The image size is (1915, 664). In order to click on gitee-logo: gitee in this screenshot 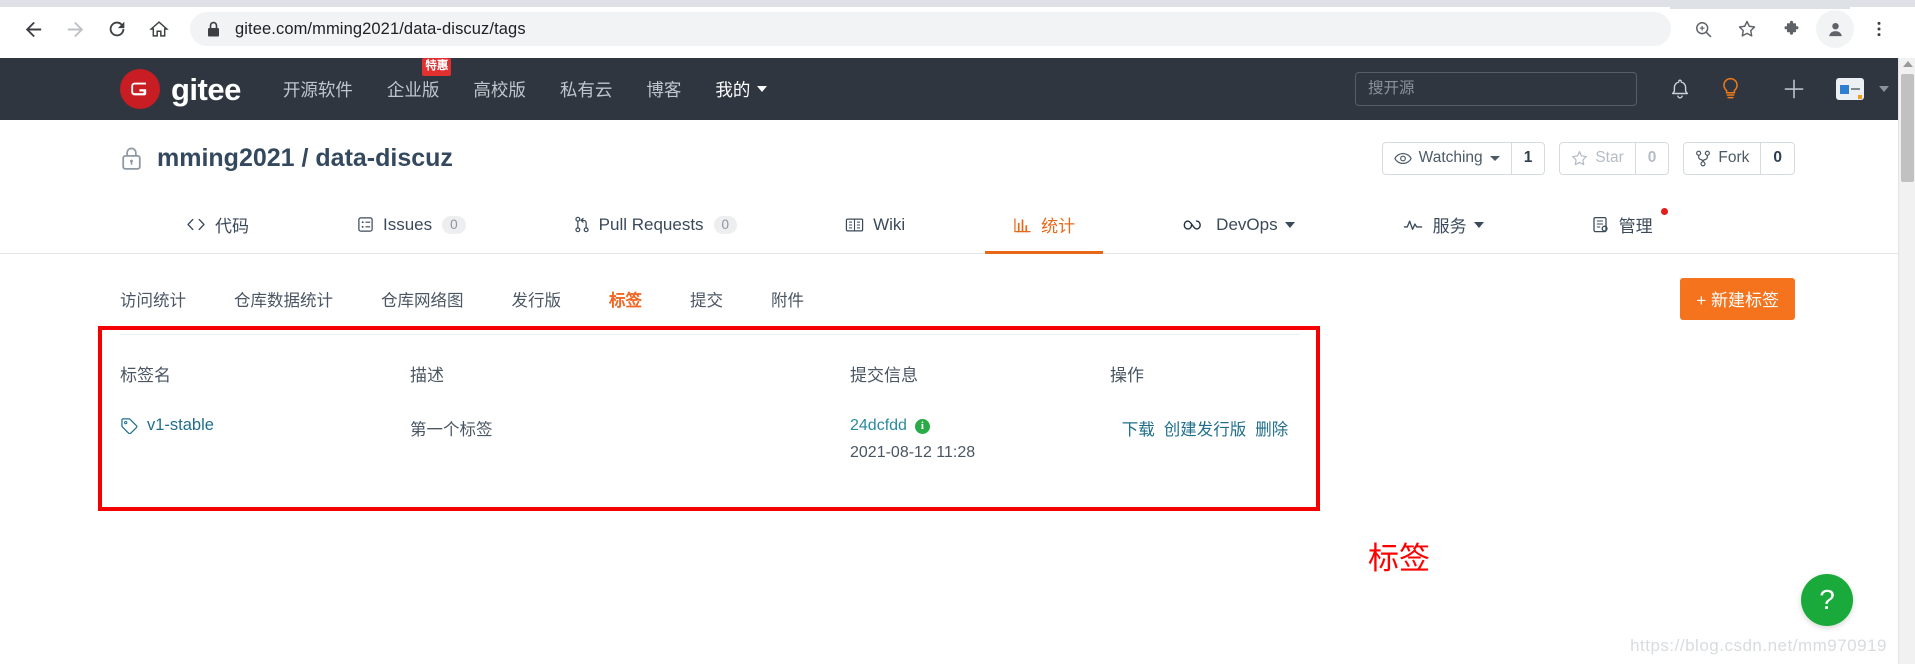, I will do `click(180, 89)`.